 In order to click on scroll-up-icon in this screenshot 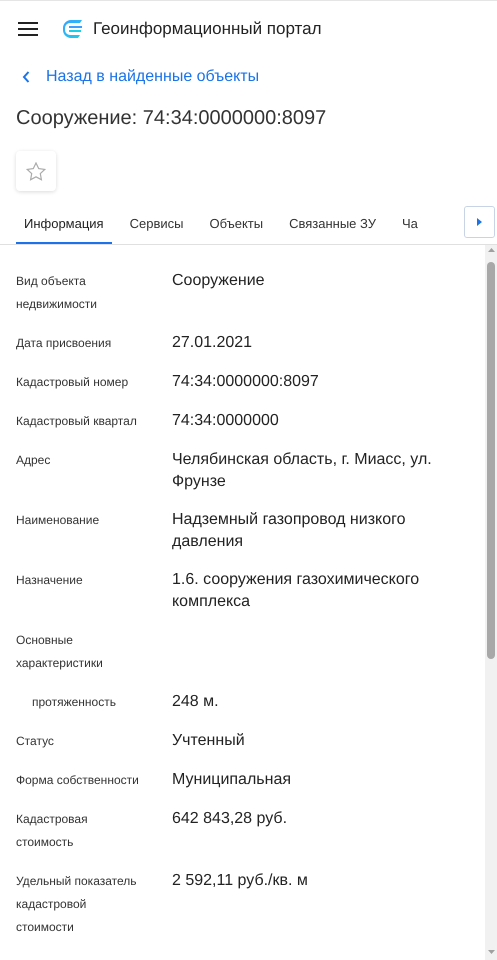, I will do `click(491, 250)`.